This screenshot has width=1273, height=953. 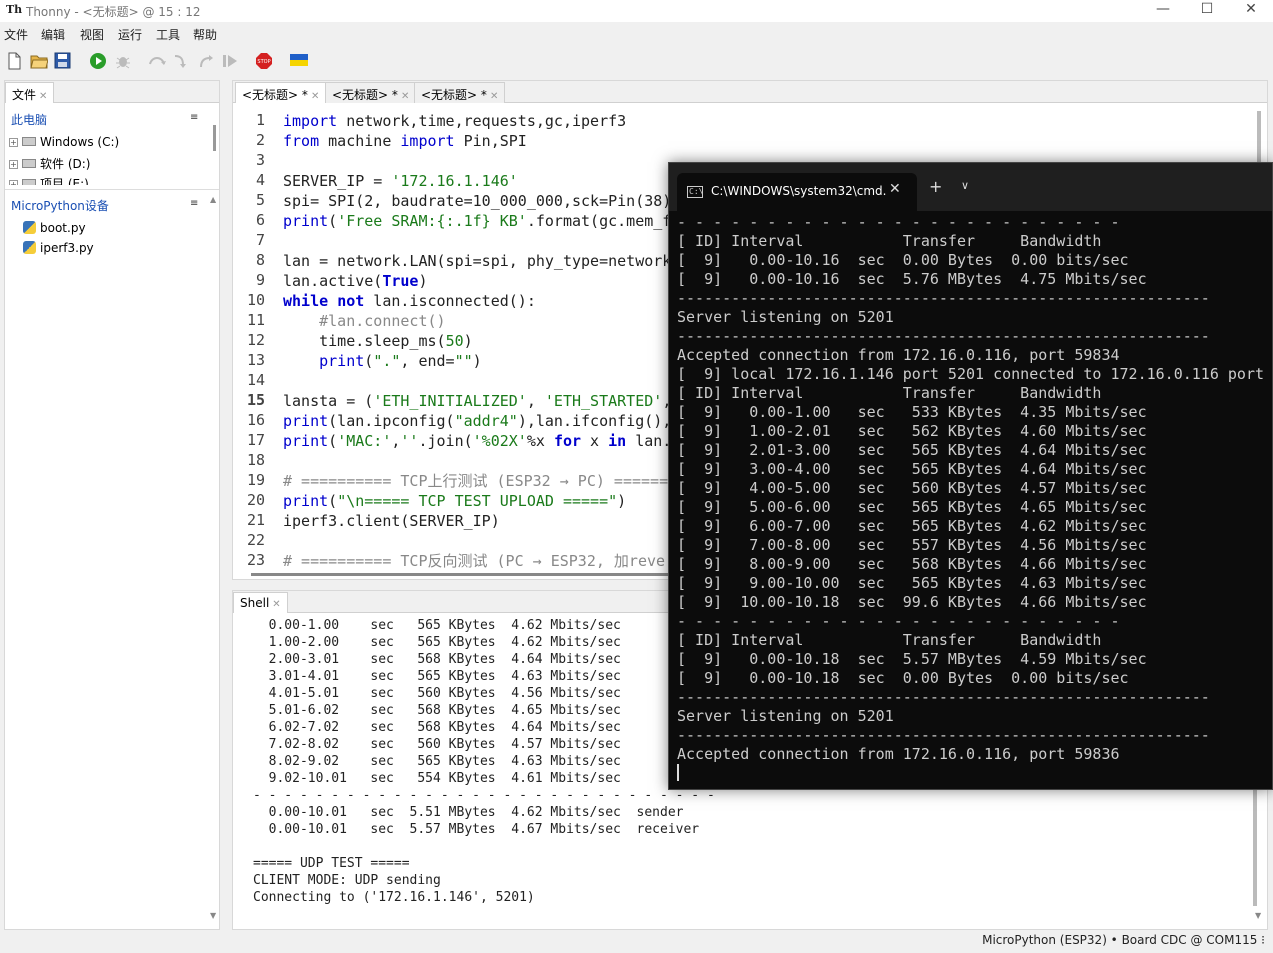 What do you see at coordinates (64, 181) in the screenshot?
I see `drive-label: 项目 (E:)` at bounding box center [64, 181].